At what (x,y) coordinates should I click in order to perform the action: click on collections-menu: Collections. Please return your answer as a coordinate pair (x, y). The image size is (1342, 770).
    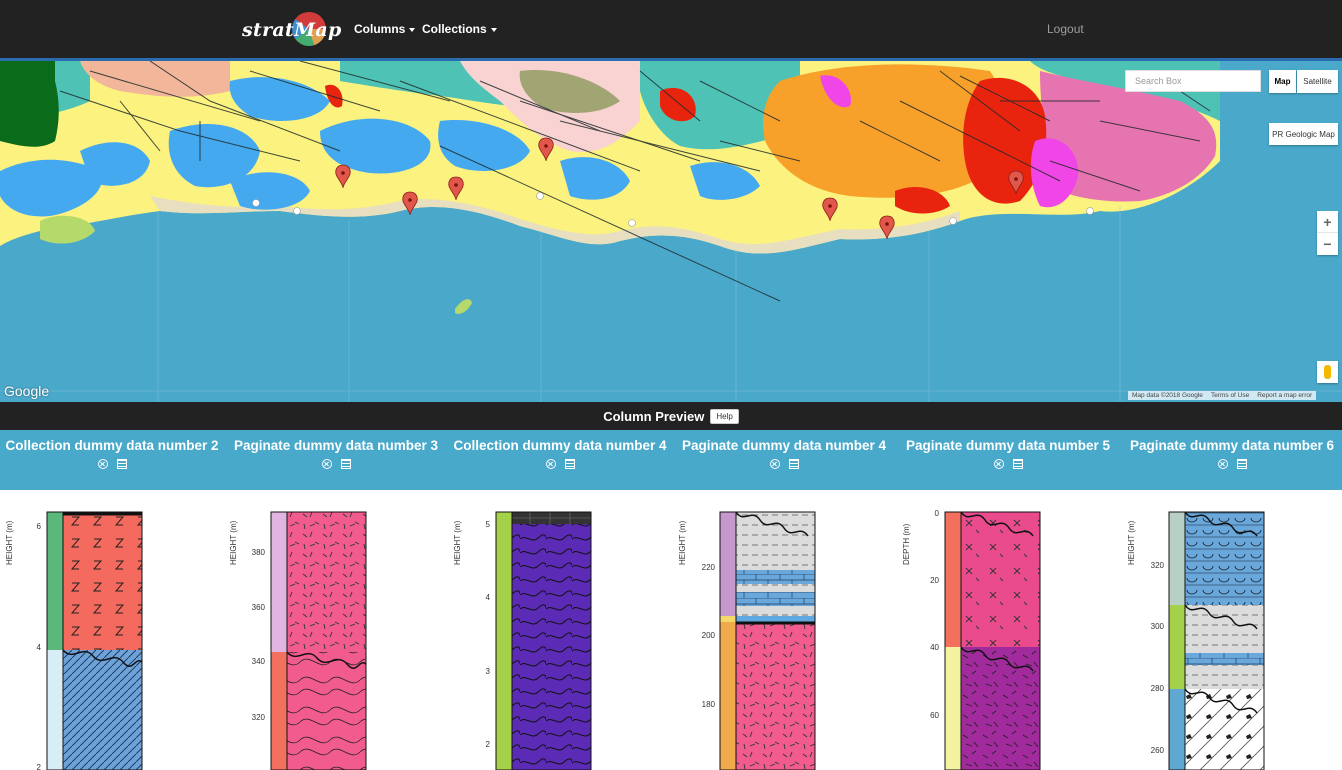
    Looking at the image, I should click on (459, 29).